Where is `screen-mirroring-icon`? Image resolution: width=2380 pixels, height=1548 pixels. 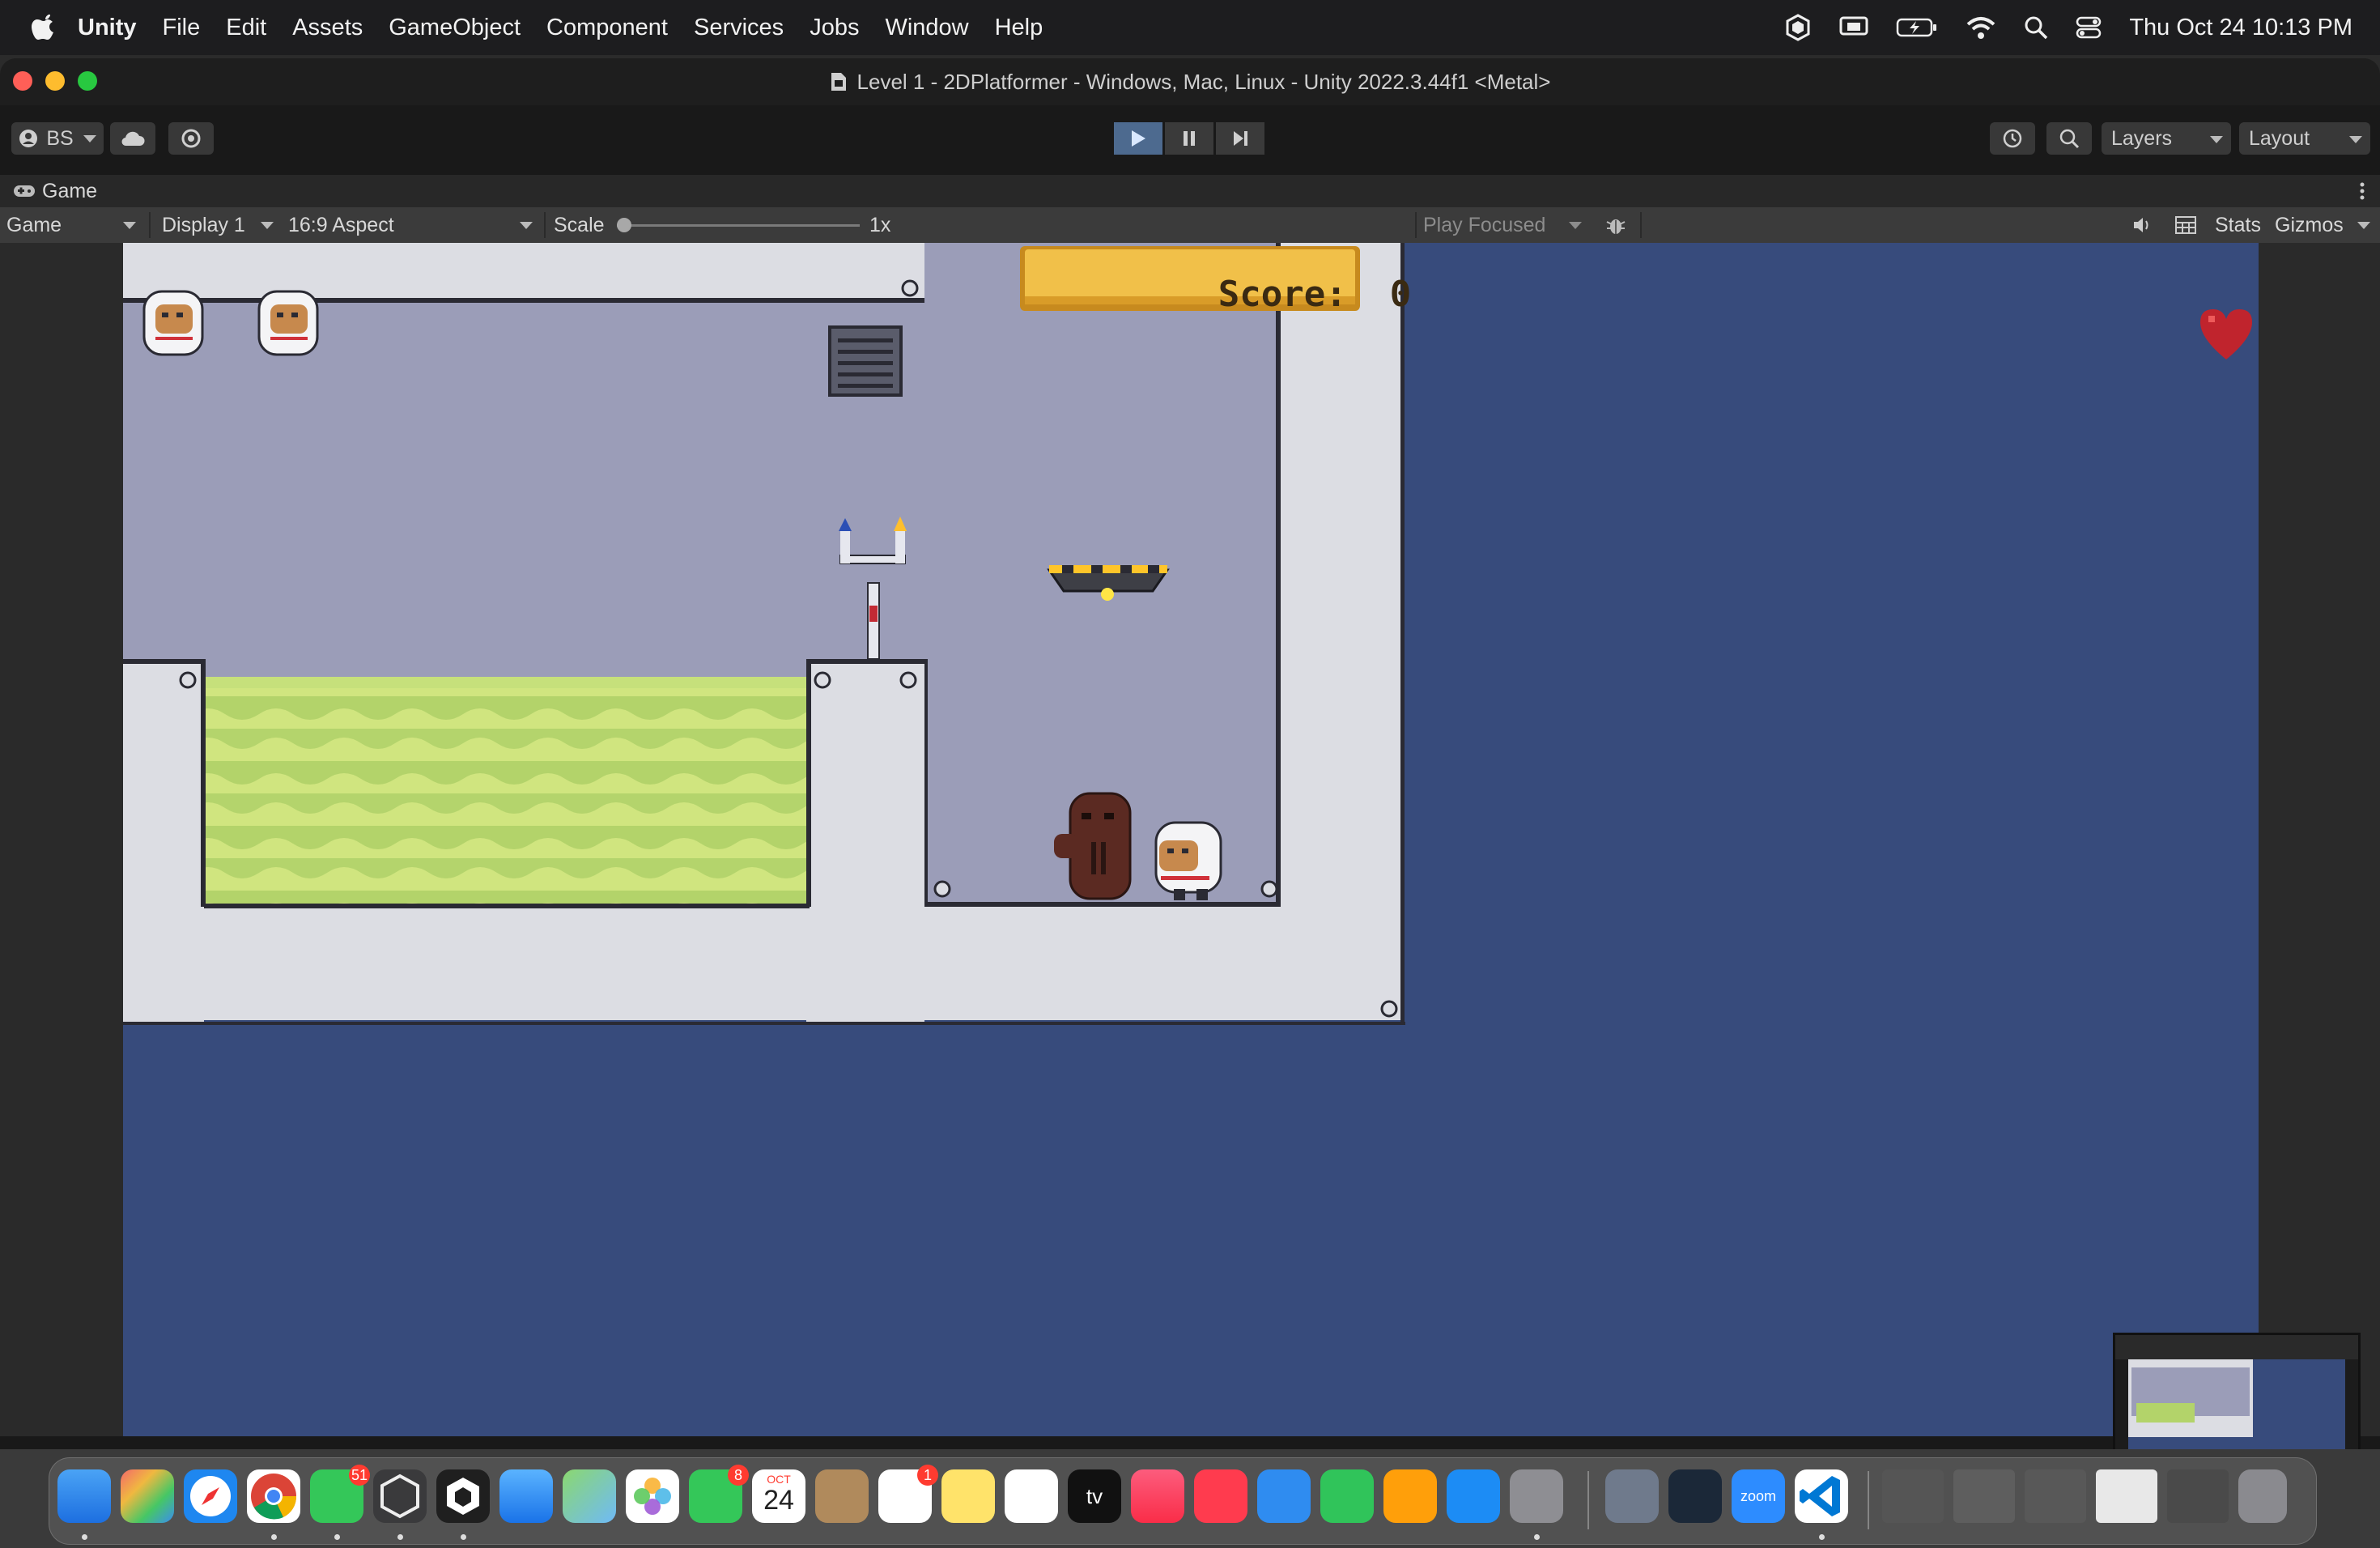 screen-mirroring-icon is located at coordinates (1853, 27).